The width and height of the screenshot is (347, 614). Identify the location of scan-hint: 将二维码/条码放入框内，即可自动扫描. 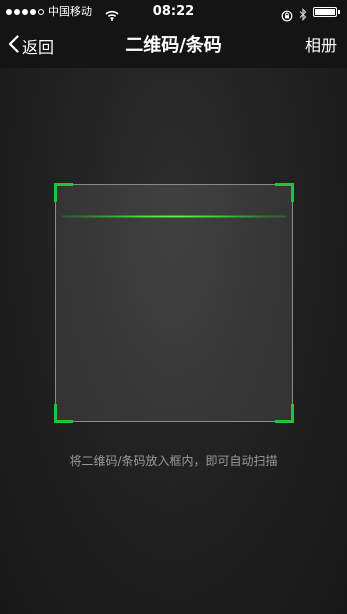
(173, 461).